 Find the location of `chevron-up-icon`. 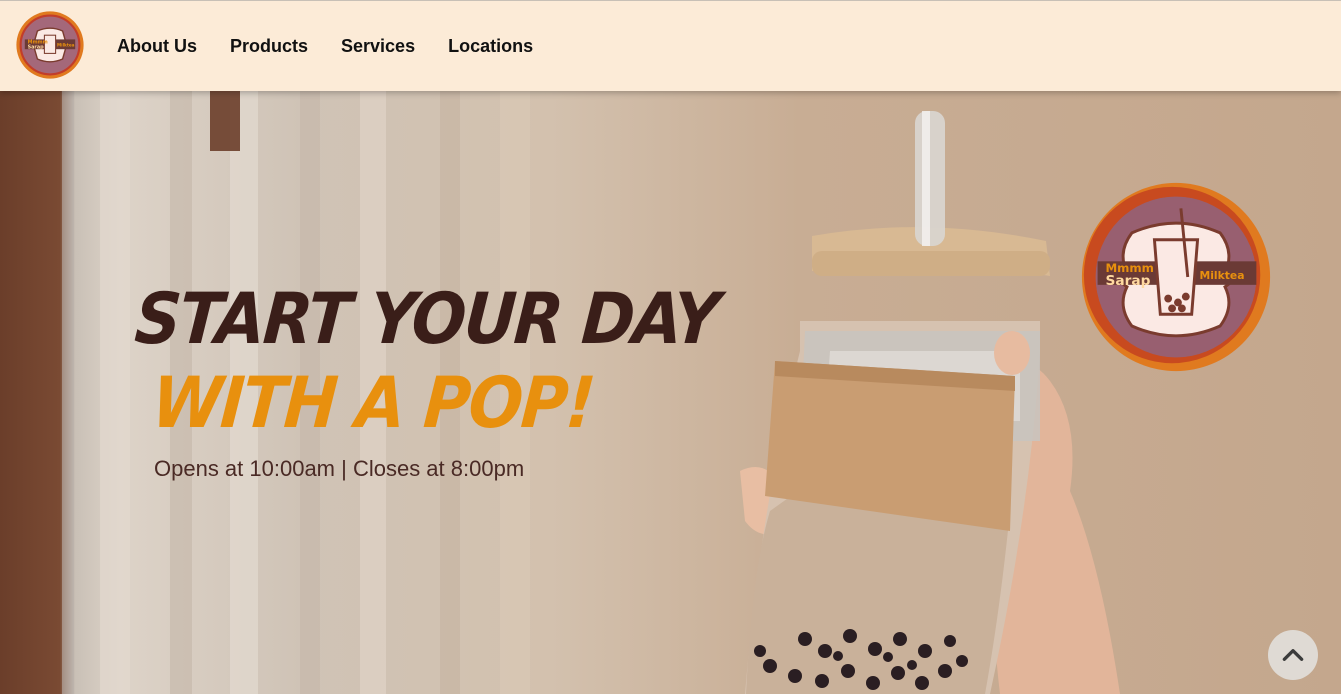

chevron-up-icon is located at coordinates (1293, 655).